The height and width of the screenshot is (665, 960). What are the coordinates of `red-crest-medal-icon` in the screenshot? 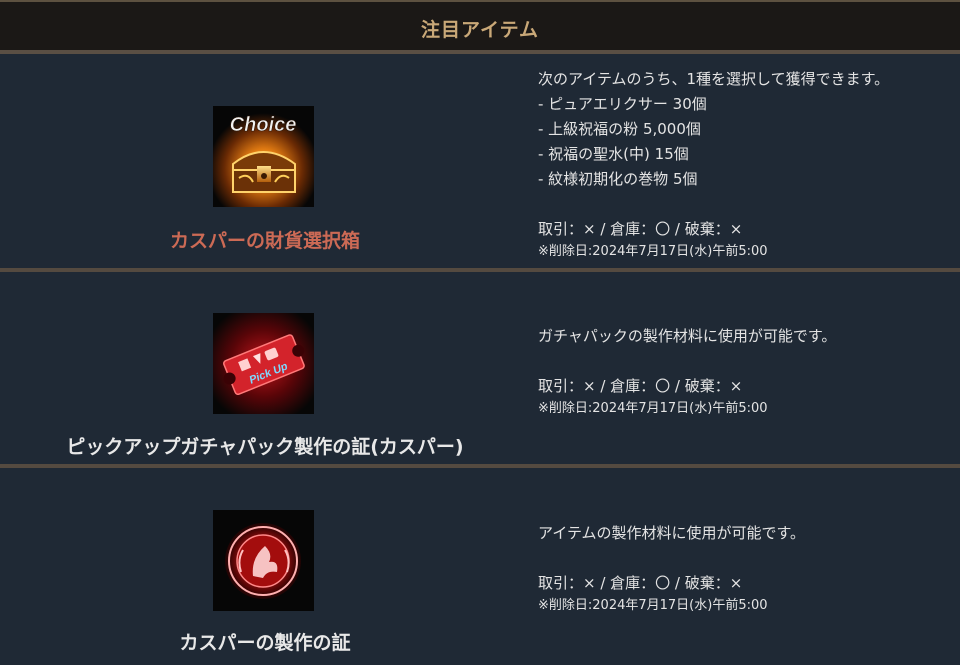 It's located at (263, 560).